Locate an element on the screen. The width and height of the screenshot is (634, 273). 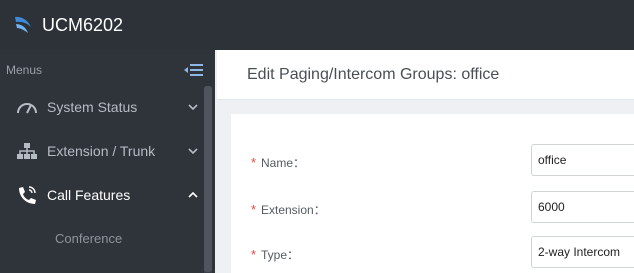
grandstream-logo-icon is located at coordinates (23, 25).